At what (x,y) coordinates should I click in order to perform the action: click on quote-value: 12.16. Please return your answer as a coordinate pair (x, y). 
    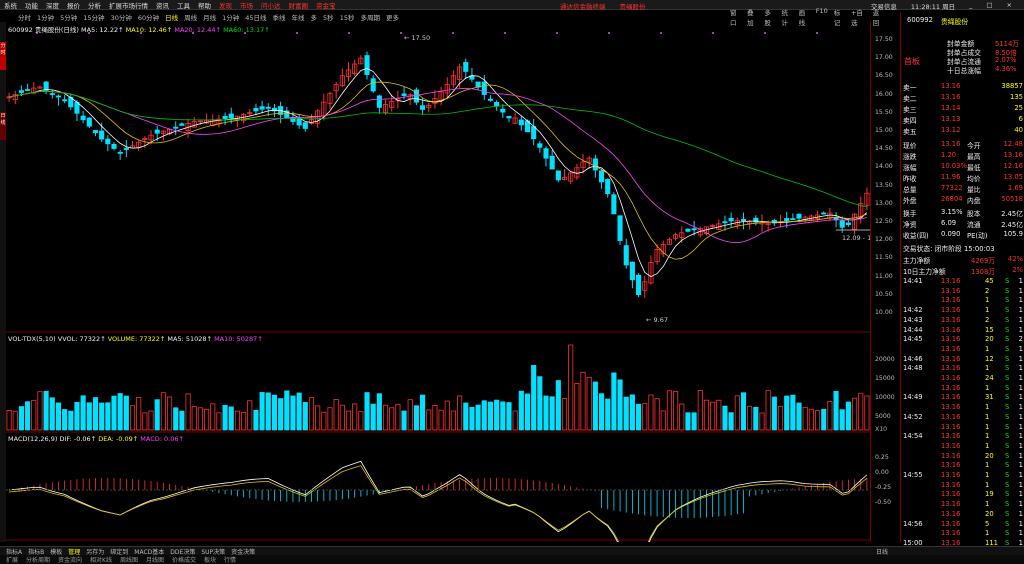
    Looking at the image, I should click on (1013, 166).